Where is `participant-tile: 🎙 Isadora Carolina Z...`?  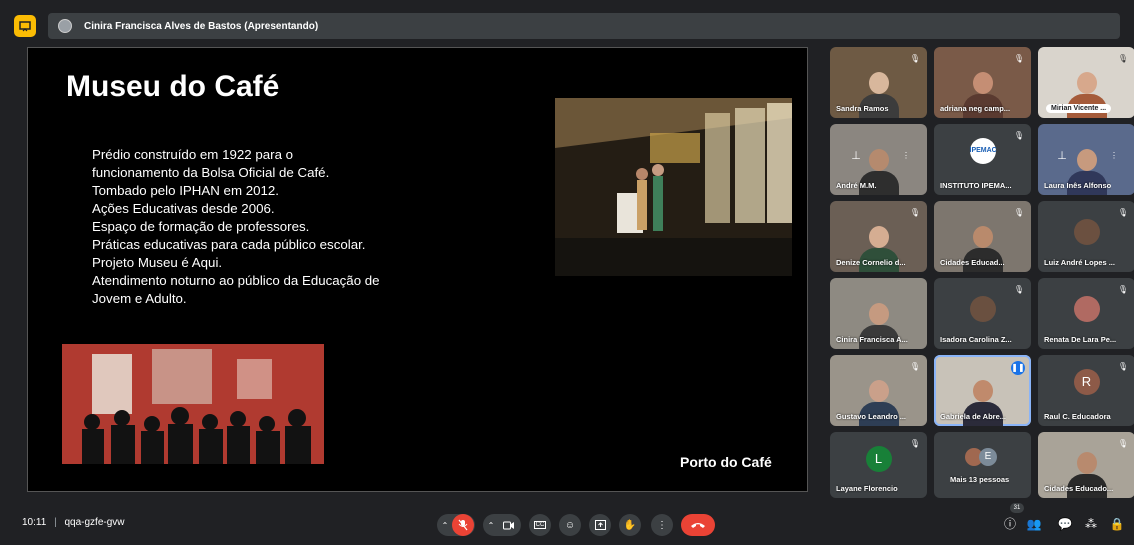
participant-tile: 🎙 Isadora Carolina Z... is located at coordinates (982, 313).